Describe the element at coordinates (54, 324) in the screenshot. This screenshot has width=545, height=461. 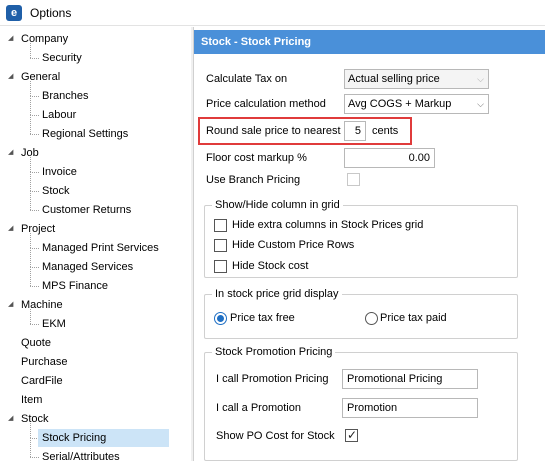
I see `tree-item-ekm: EKM` at that location.